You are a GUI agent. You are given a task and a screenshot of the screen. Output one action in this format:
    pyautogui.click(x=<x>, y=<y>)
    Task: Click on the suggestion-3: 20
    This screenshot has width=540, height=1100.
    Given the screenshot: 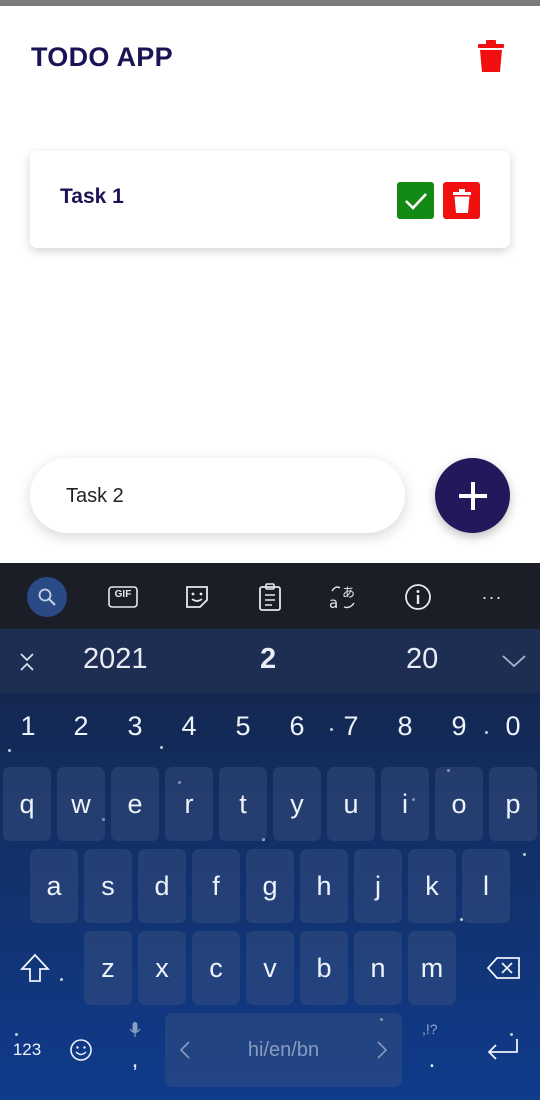 What is the action you would take?
    pyautogui.click(x=422, y=659)
    